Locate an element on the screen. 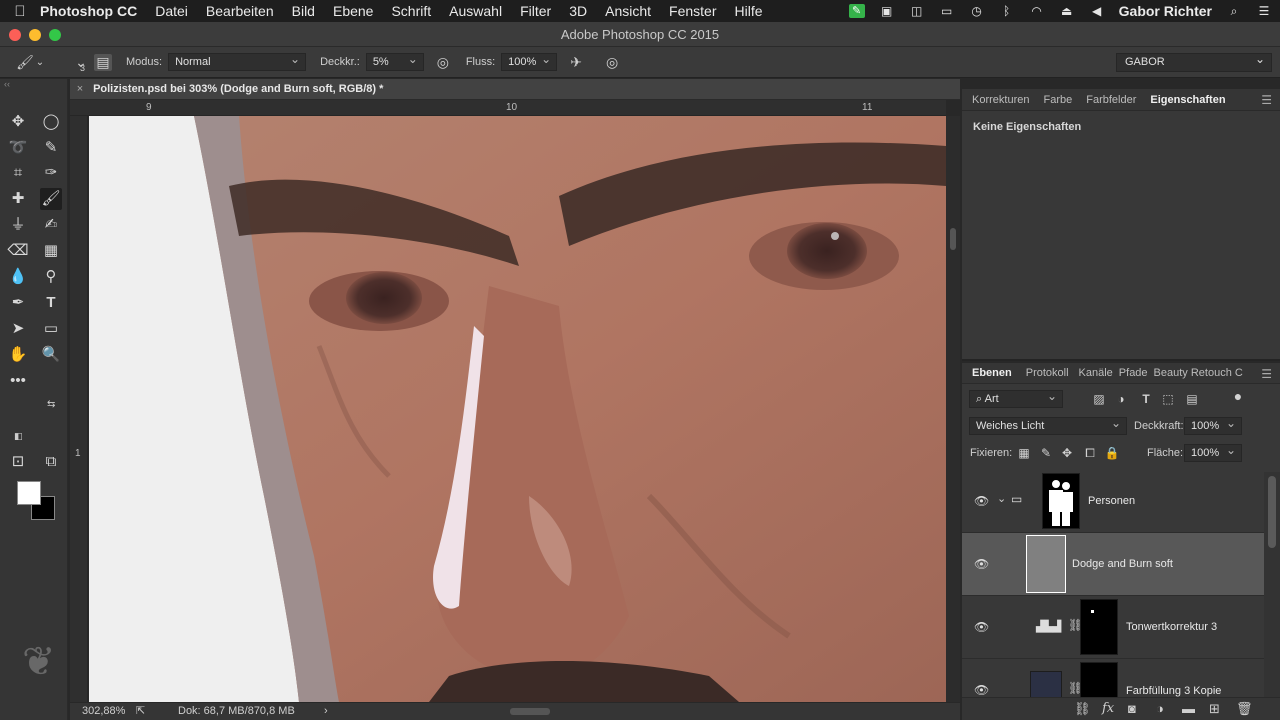  canvas-vertical-scrollbar is located at coordinates (953, 409).